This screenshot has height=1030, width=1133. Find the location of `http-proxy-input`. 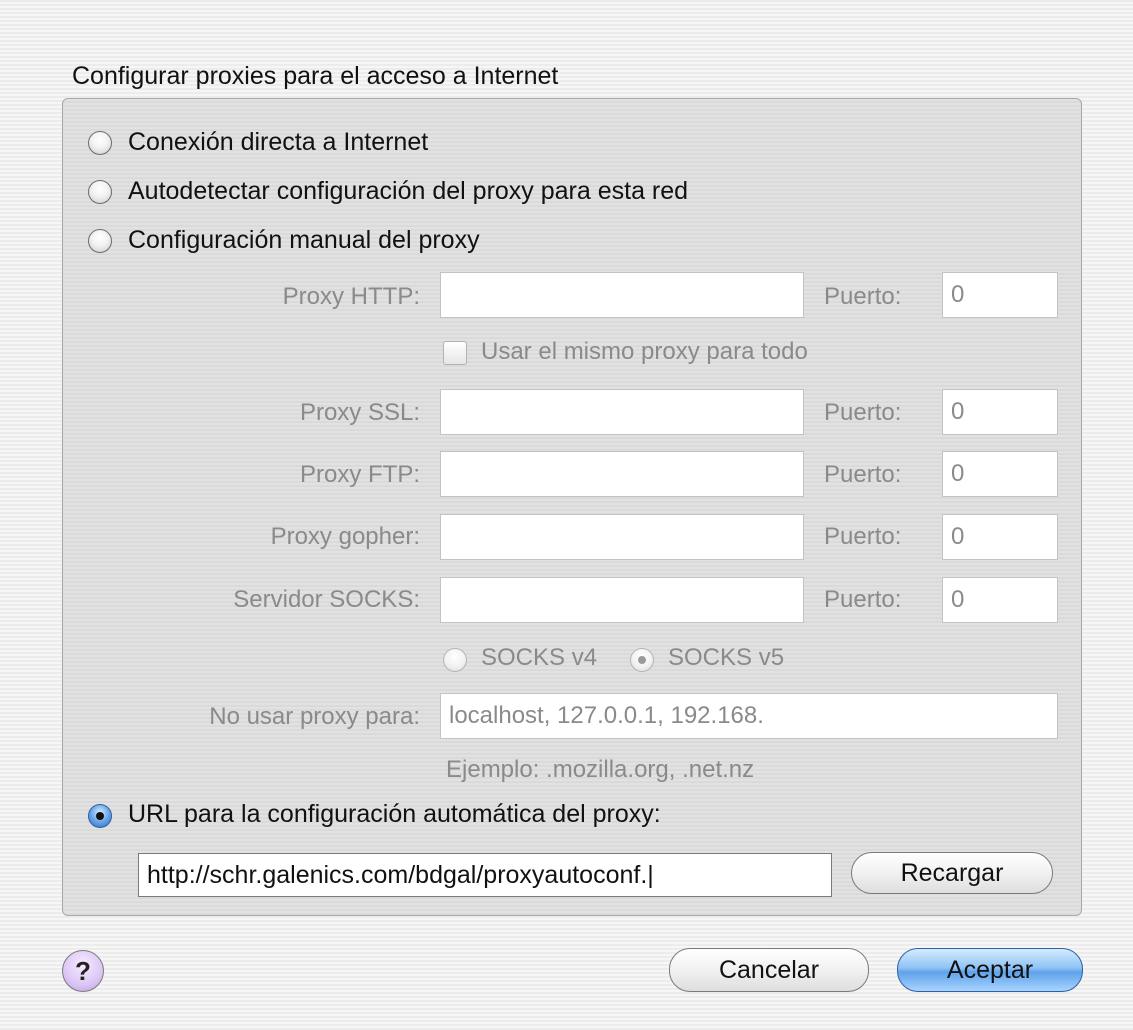

http-proxy-input is located at coordinates (622, 295).